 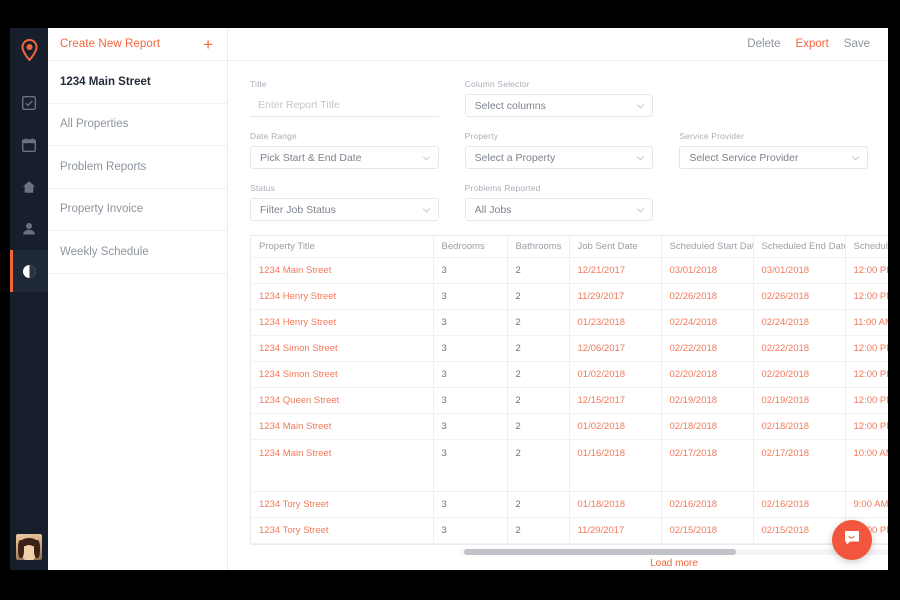 What do you see at coordinates (866, 465) in the screenshot?
I see `cell-scheduled-time: 10:00 AM -` at bounding box center [866, 465].